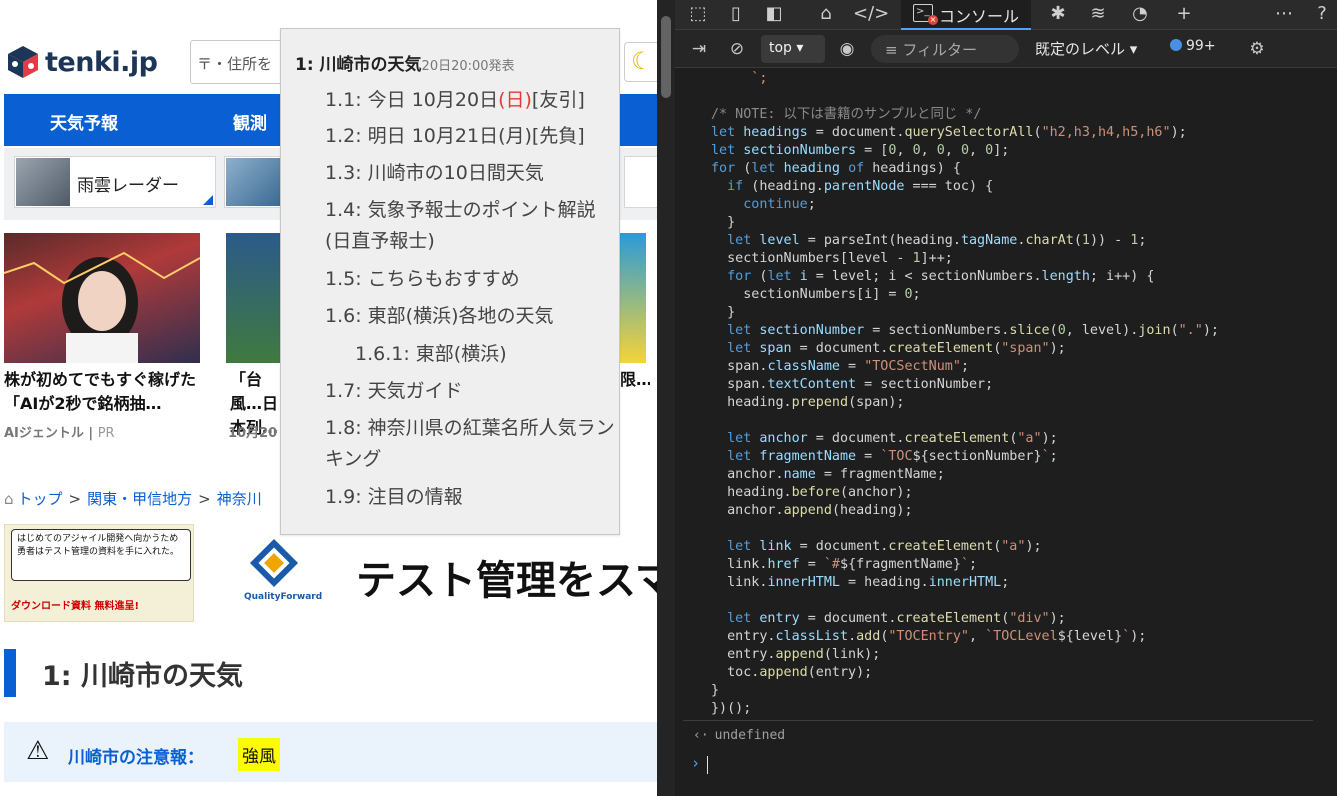 This screenshot has width=1337, height=796. I want to click on console-result: ‹· undefined, so click(739, 735).